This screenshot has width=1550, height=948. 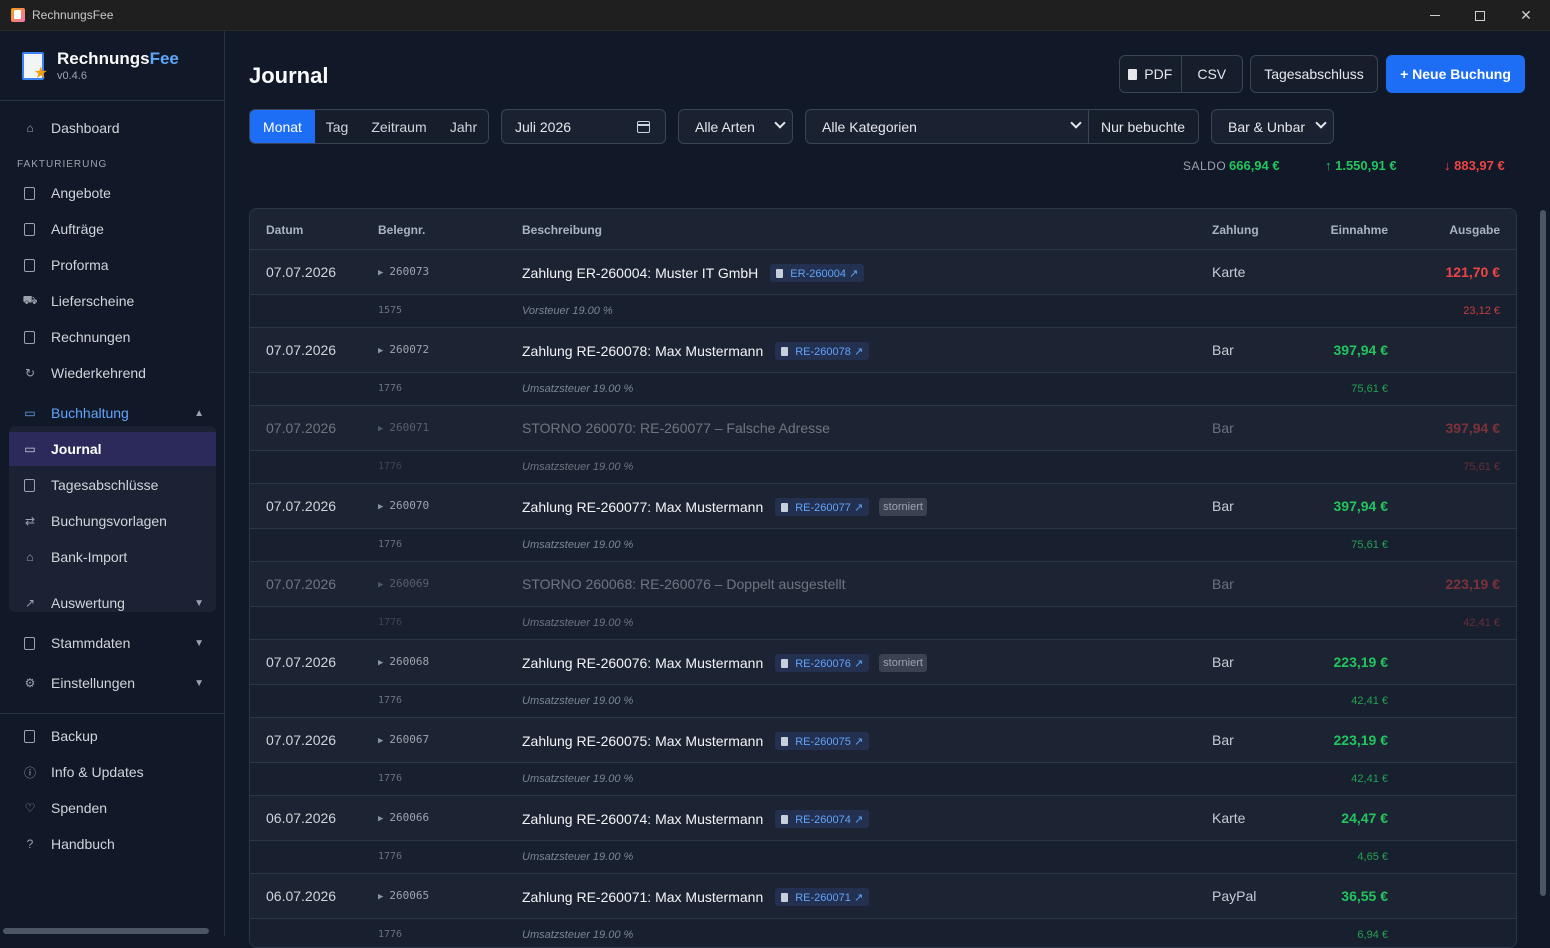 I want to click on invoice-link-badge: RE-260074 ↗, so click(x=822, y=819).